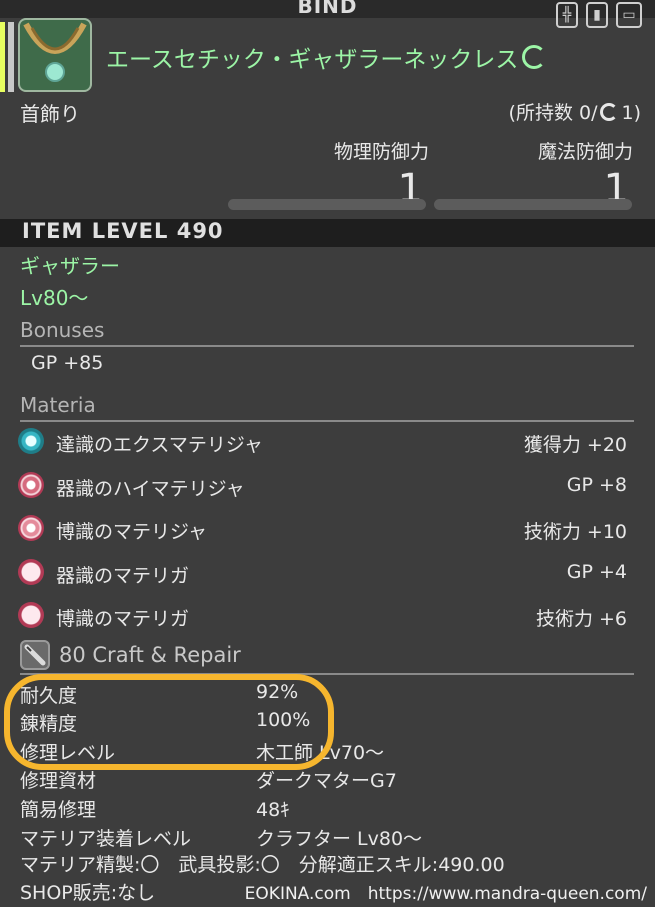 This screenshot has width=655, height=907. I want to click on chest-icon: ▭, so click(629, 15).